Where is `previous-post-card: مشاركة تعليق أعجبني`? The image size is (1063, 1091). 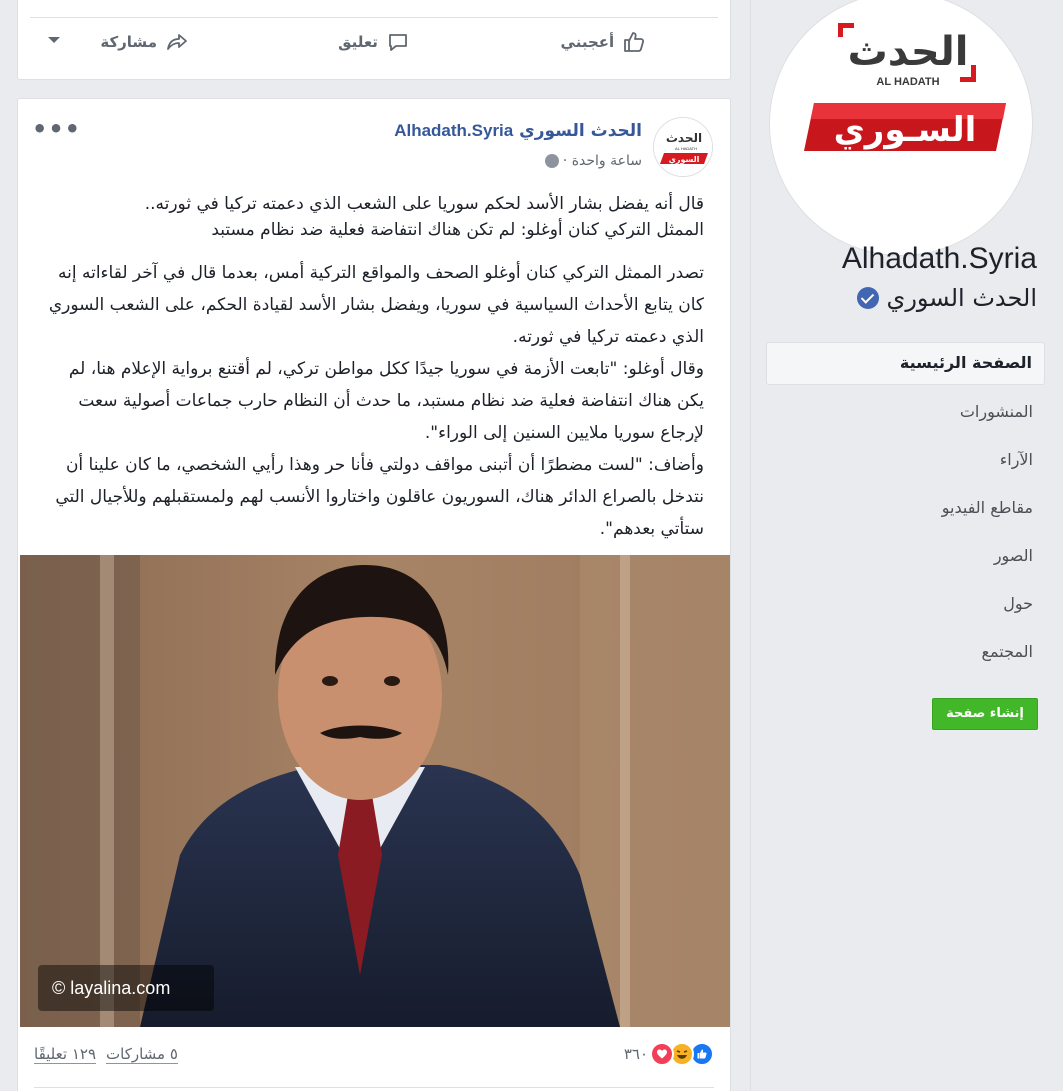 previous-post-card: مشاركة تعليق أعجبني is located at coordinates (374, 40).